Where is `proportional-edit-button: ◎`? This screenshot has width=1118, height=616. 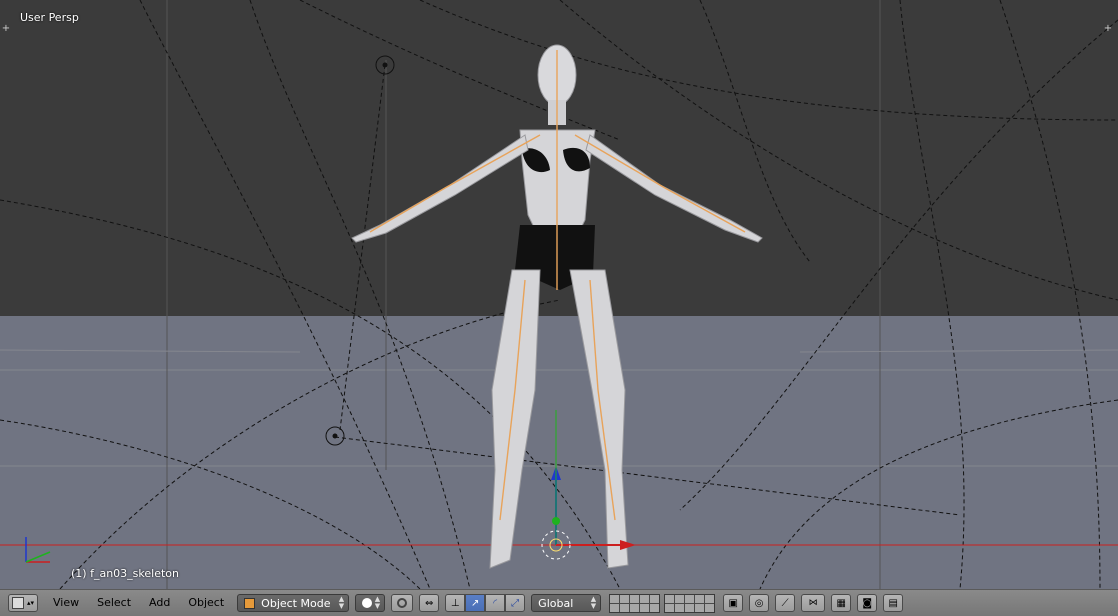 proportional-edit-button: ◎ is located at coordinates (759, 603).